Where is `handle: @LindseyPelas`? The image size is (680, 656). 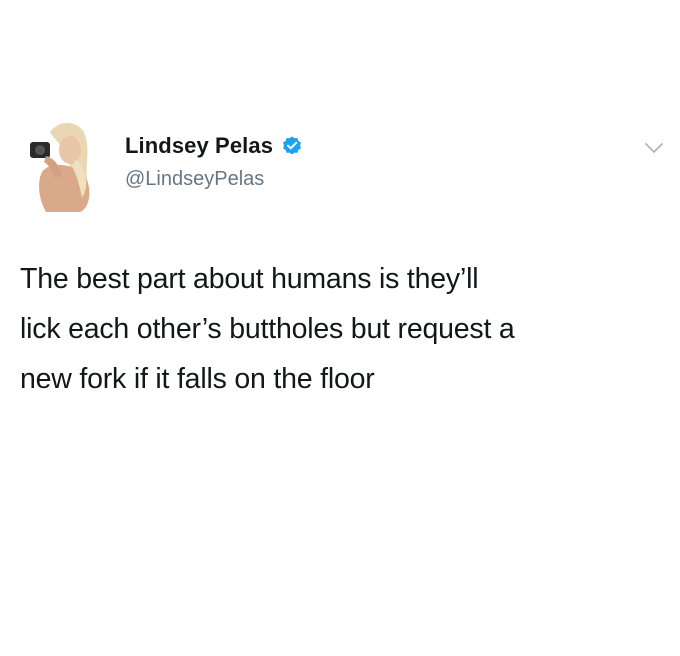
handle: @LindseyPelas is located at coordinates (194, 179).